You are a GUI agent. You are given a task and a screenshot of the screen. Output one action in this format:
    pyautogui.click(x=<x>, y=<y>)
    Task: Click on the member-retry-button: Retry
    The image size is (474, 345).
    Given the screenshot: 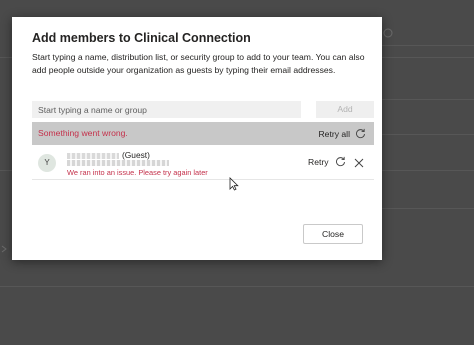 What is the action you would take?
    pyautogui.click(x=327, y=161)
    